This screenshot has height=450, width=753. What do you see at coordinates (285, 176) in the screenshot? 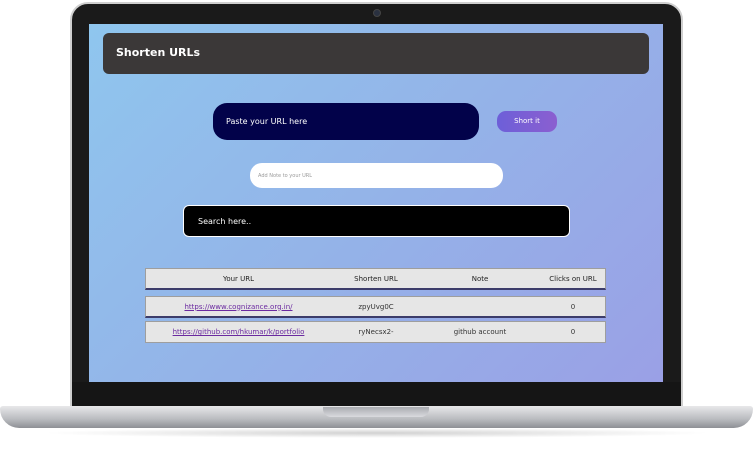
I see `note-input-placeholder: Add Note to your URL` at bounding box center [285, 176].